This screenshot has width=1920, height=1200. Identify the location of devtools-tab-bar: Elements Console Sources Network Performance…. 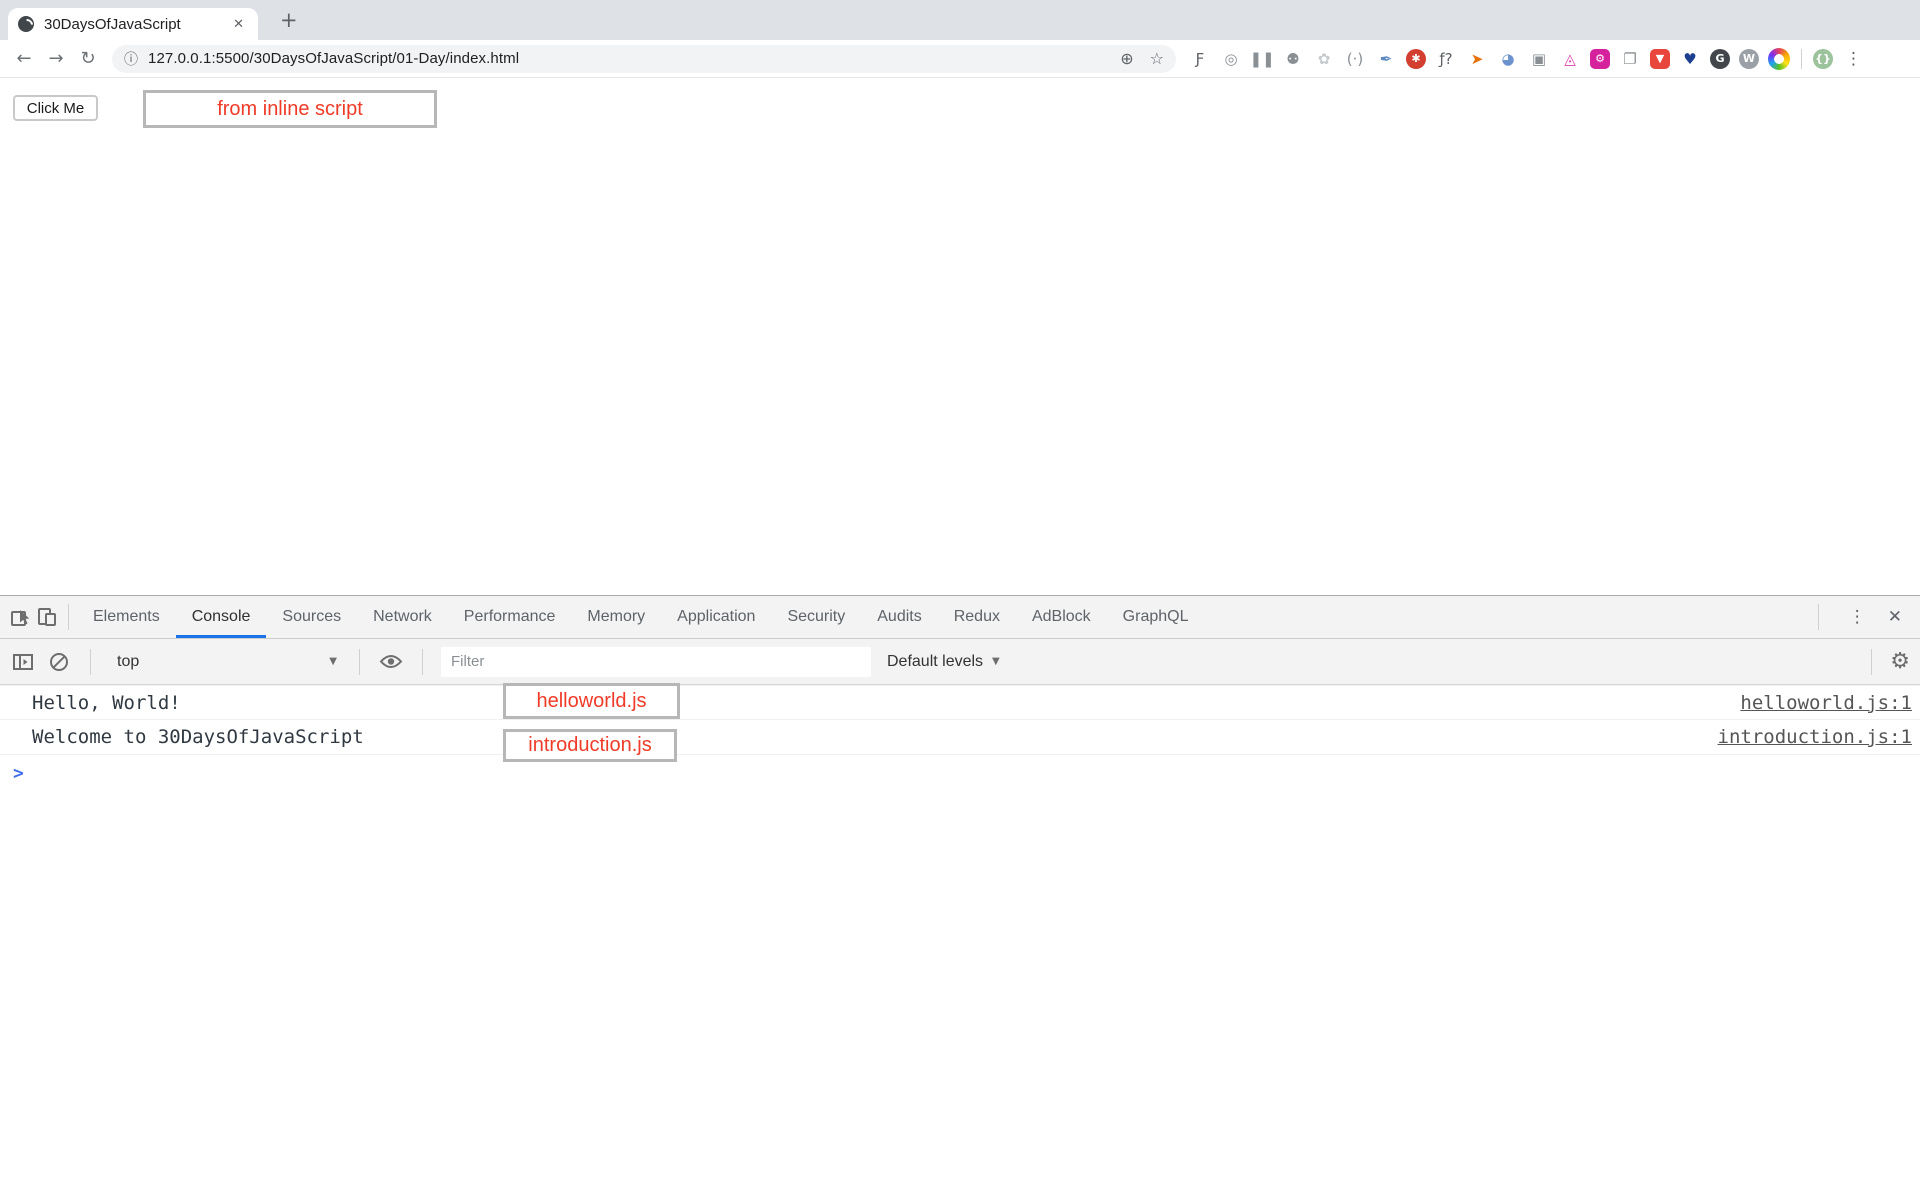
(960, 617).